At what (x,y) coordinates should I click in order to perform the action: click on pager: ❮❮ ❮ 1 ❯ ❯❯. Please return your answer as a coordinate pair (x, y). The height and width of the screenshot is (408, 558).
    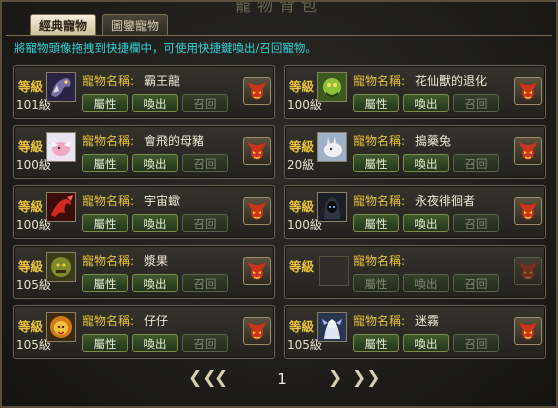
    Looking at the image, I should click on (279, 380).